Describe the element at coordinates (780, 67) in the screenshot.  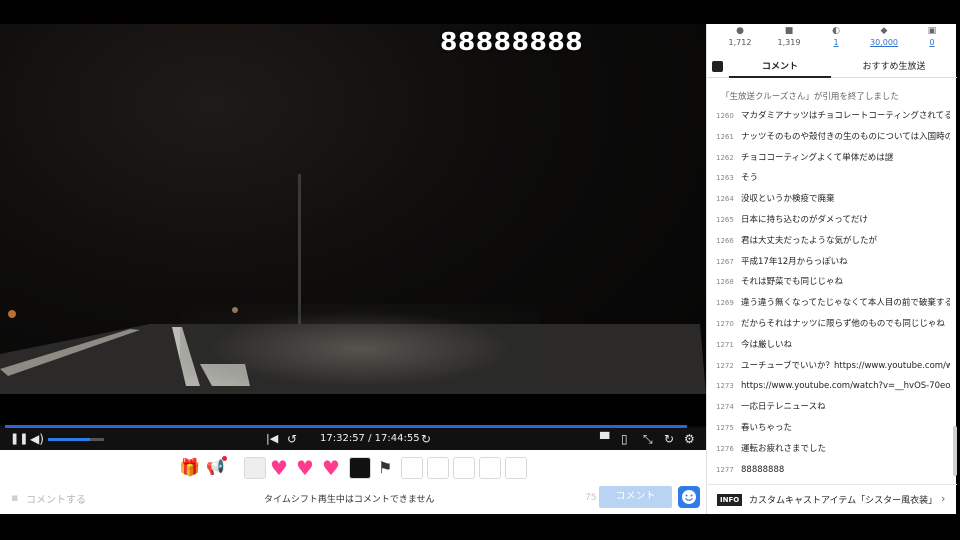
I see `tab-comment: コメント` at that location.